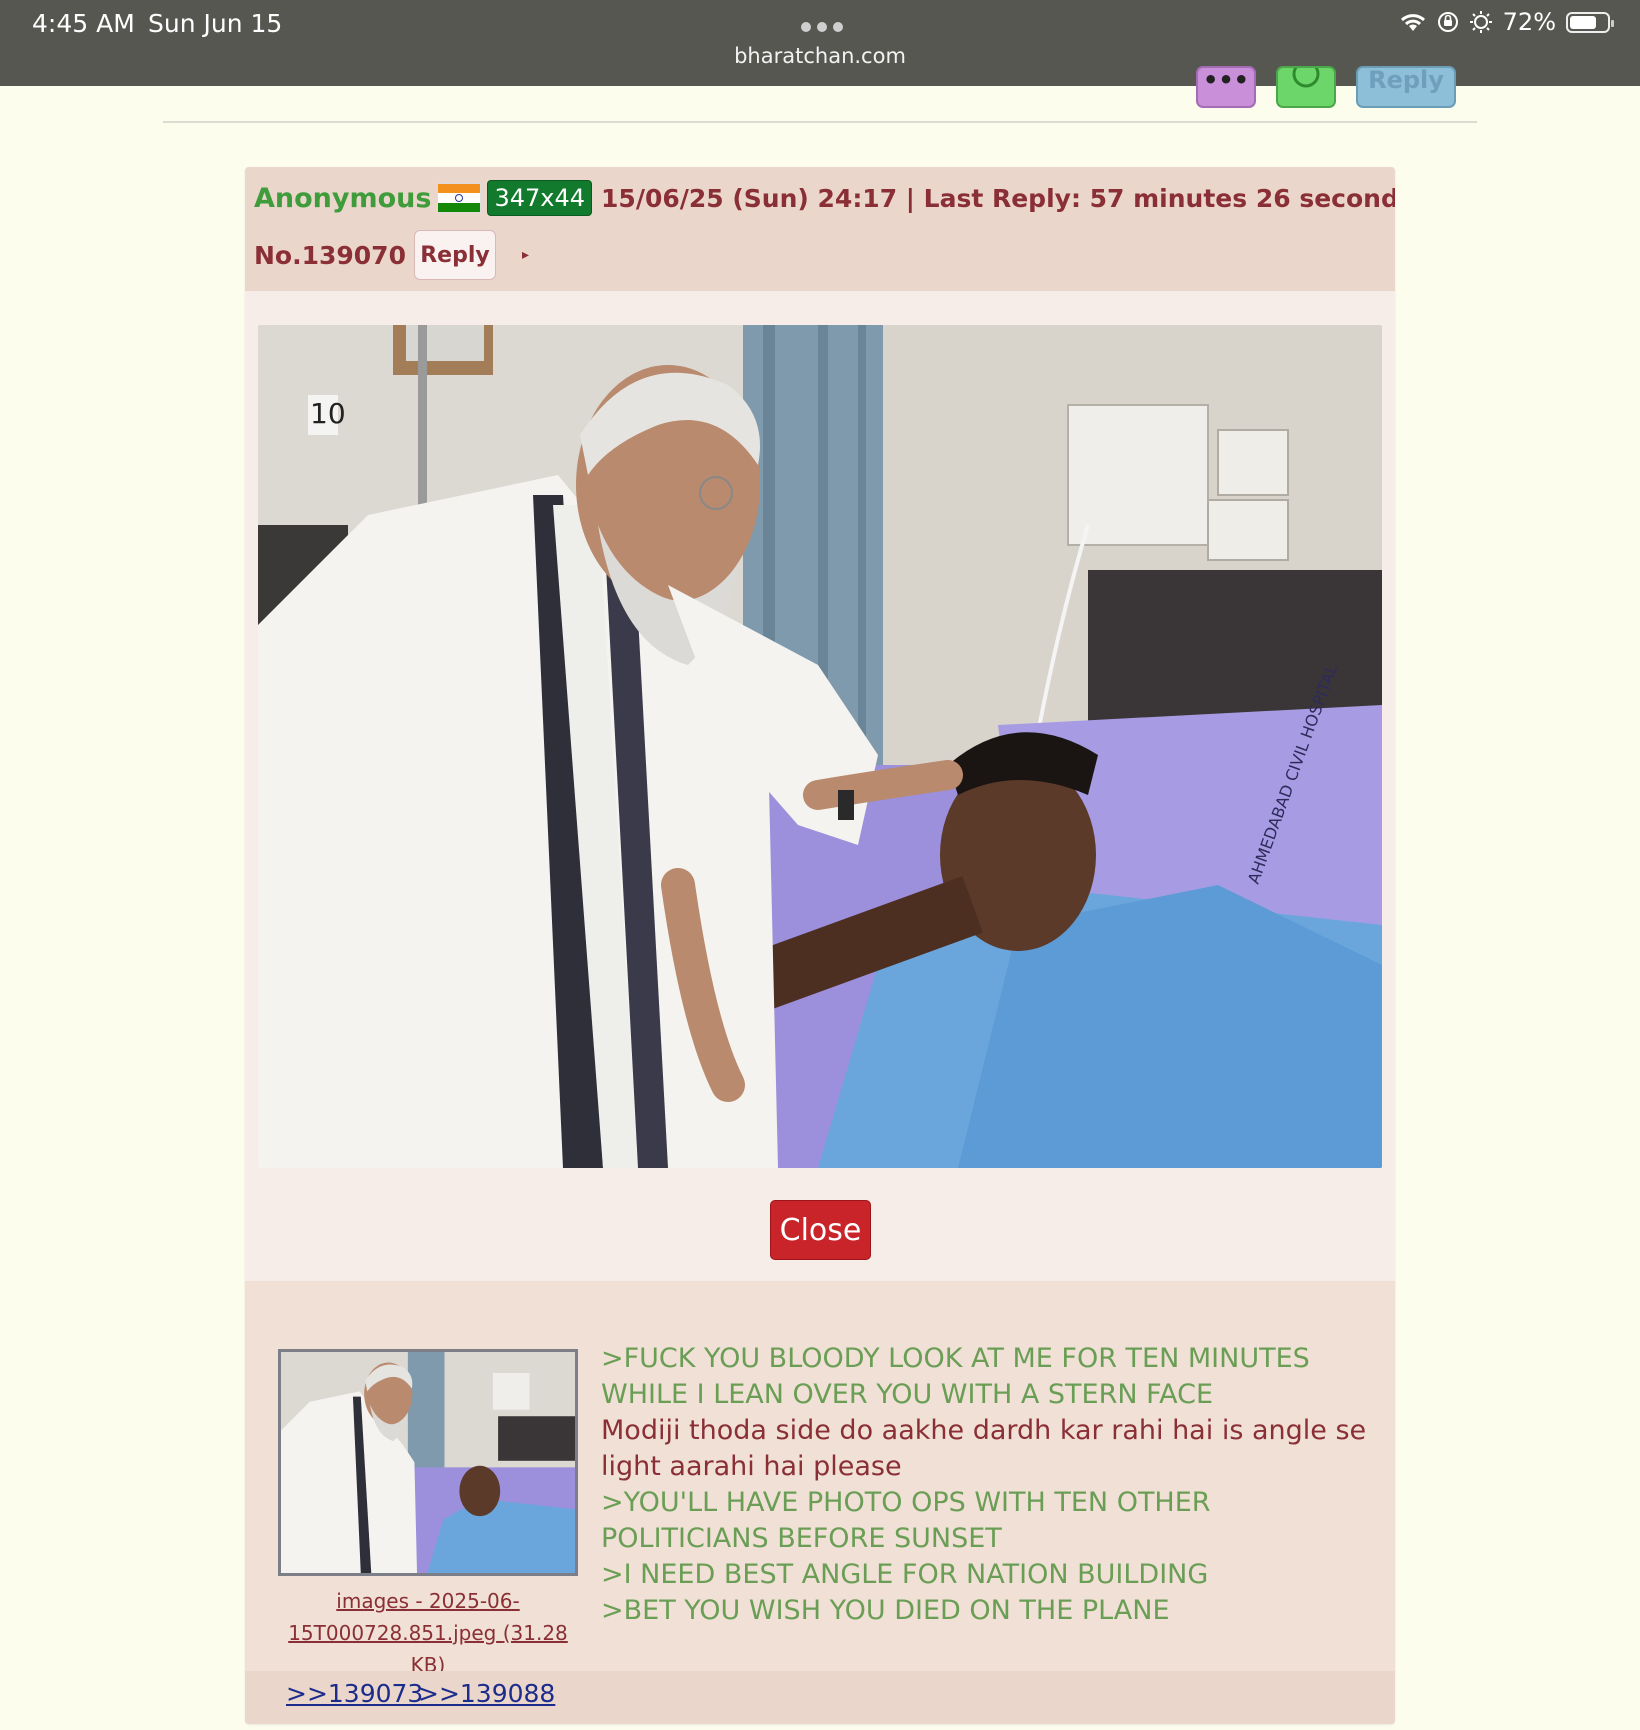  Describe the element at coordinates (1406, 80) in the screenshot. I see `toolbar-reply-label: Reply` at that location.